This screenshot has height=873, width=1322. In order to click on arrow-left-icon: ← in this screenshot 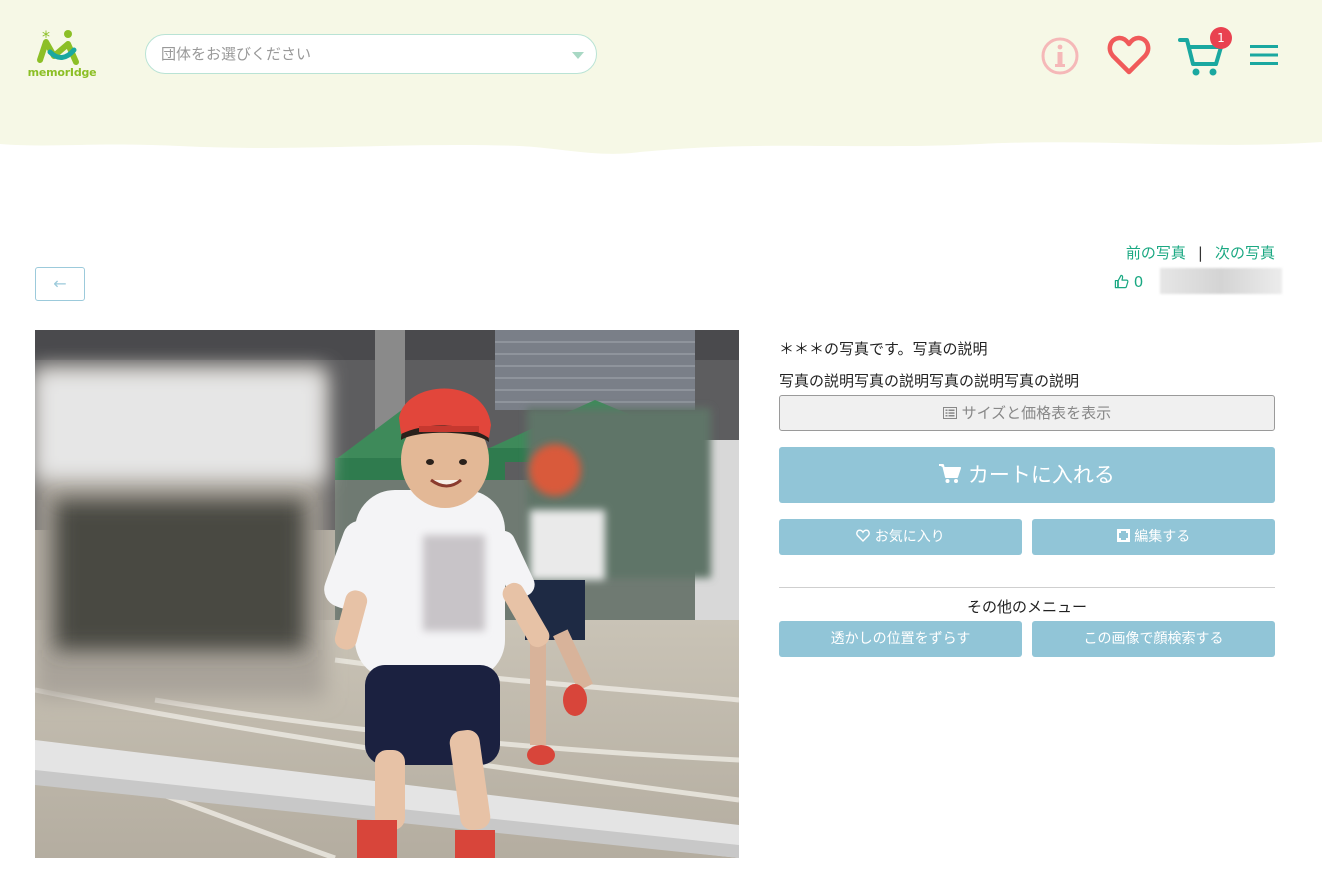, I will do `click(60, 283)`.